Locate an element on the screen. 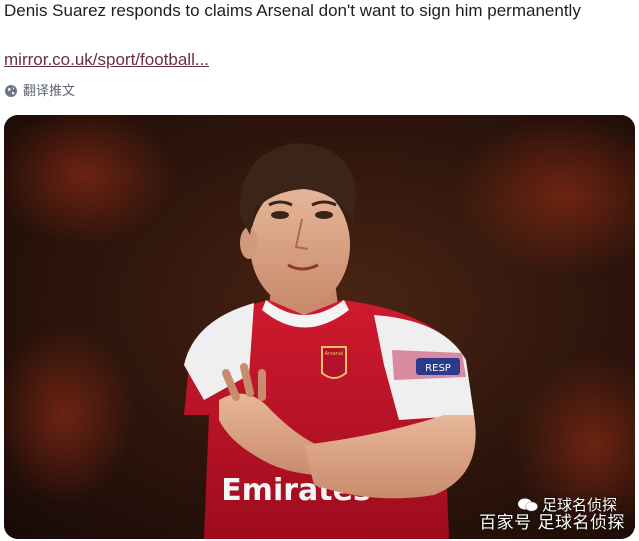 The width and height of the screenshot is (639, 541). watermark-platform: 百家号 足球名侦探 is located at coordinates (552, 523).